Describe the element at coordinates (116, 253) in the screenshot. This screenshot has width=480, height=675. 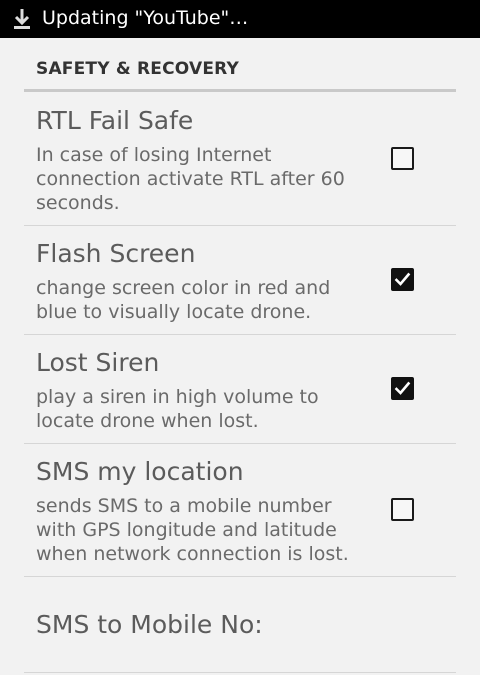
I see `pref-title: Flash Screen` at that location.